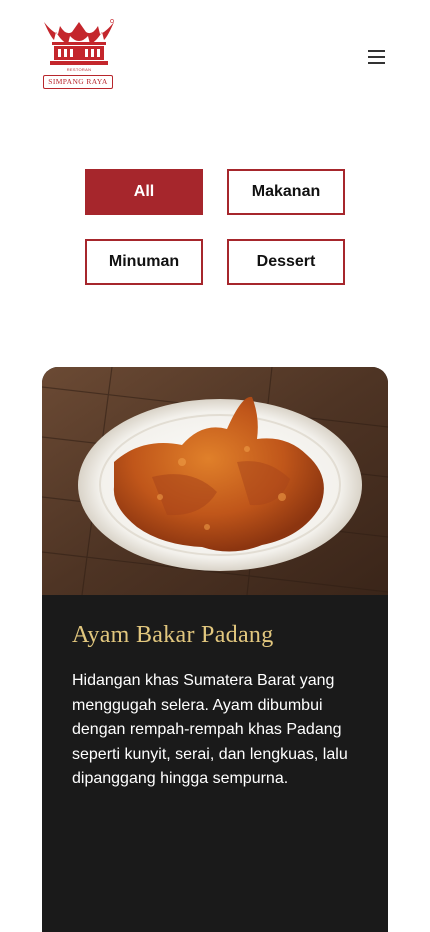 This screenshot has width=430, height=932. Describe the element at coordinates (79, 42) in the screenshot. I see `gonjong-roof-icon` at that location.